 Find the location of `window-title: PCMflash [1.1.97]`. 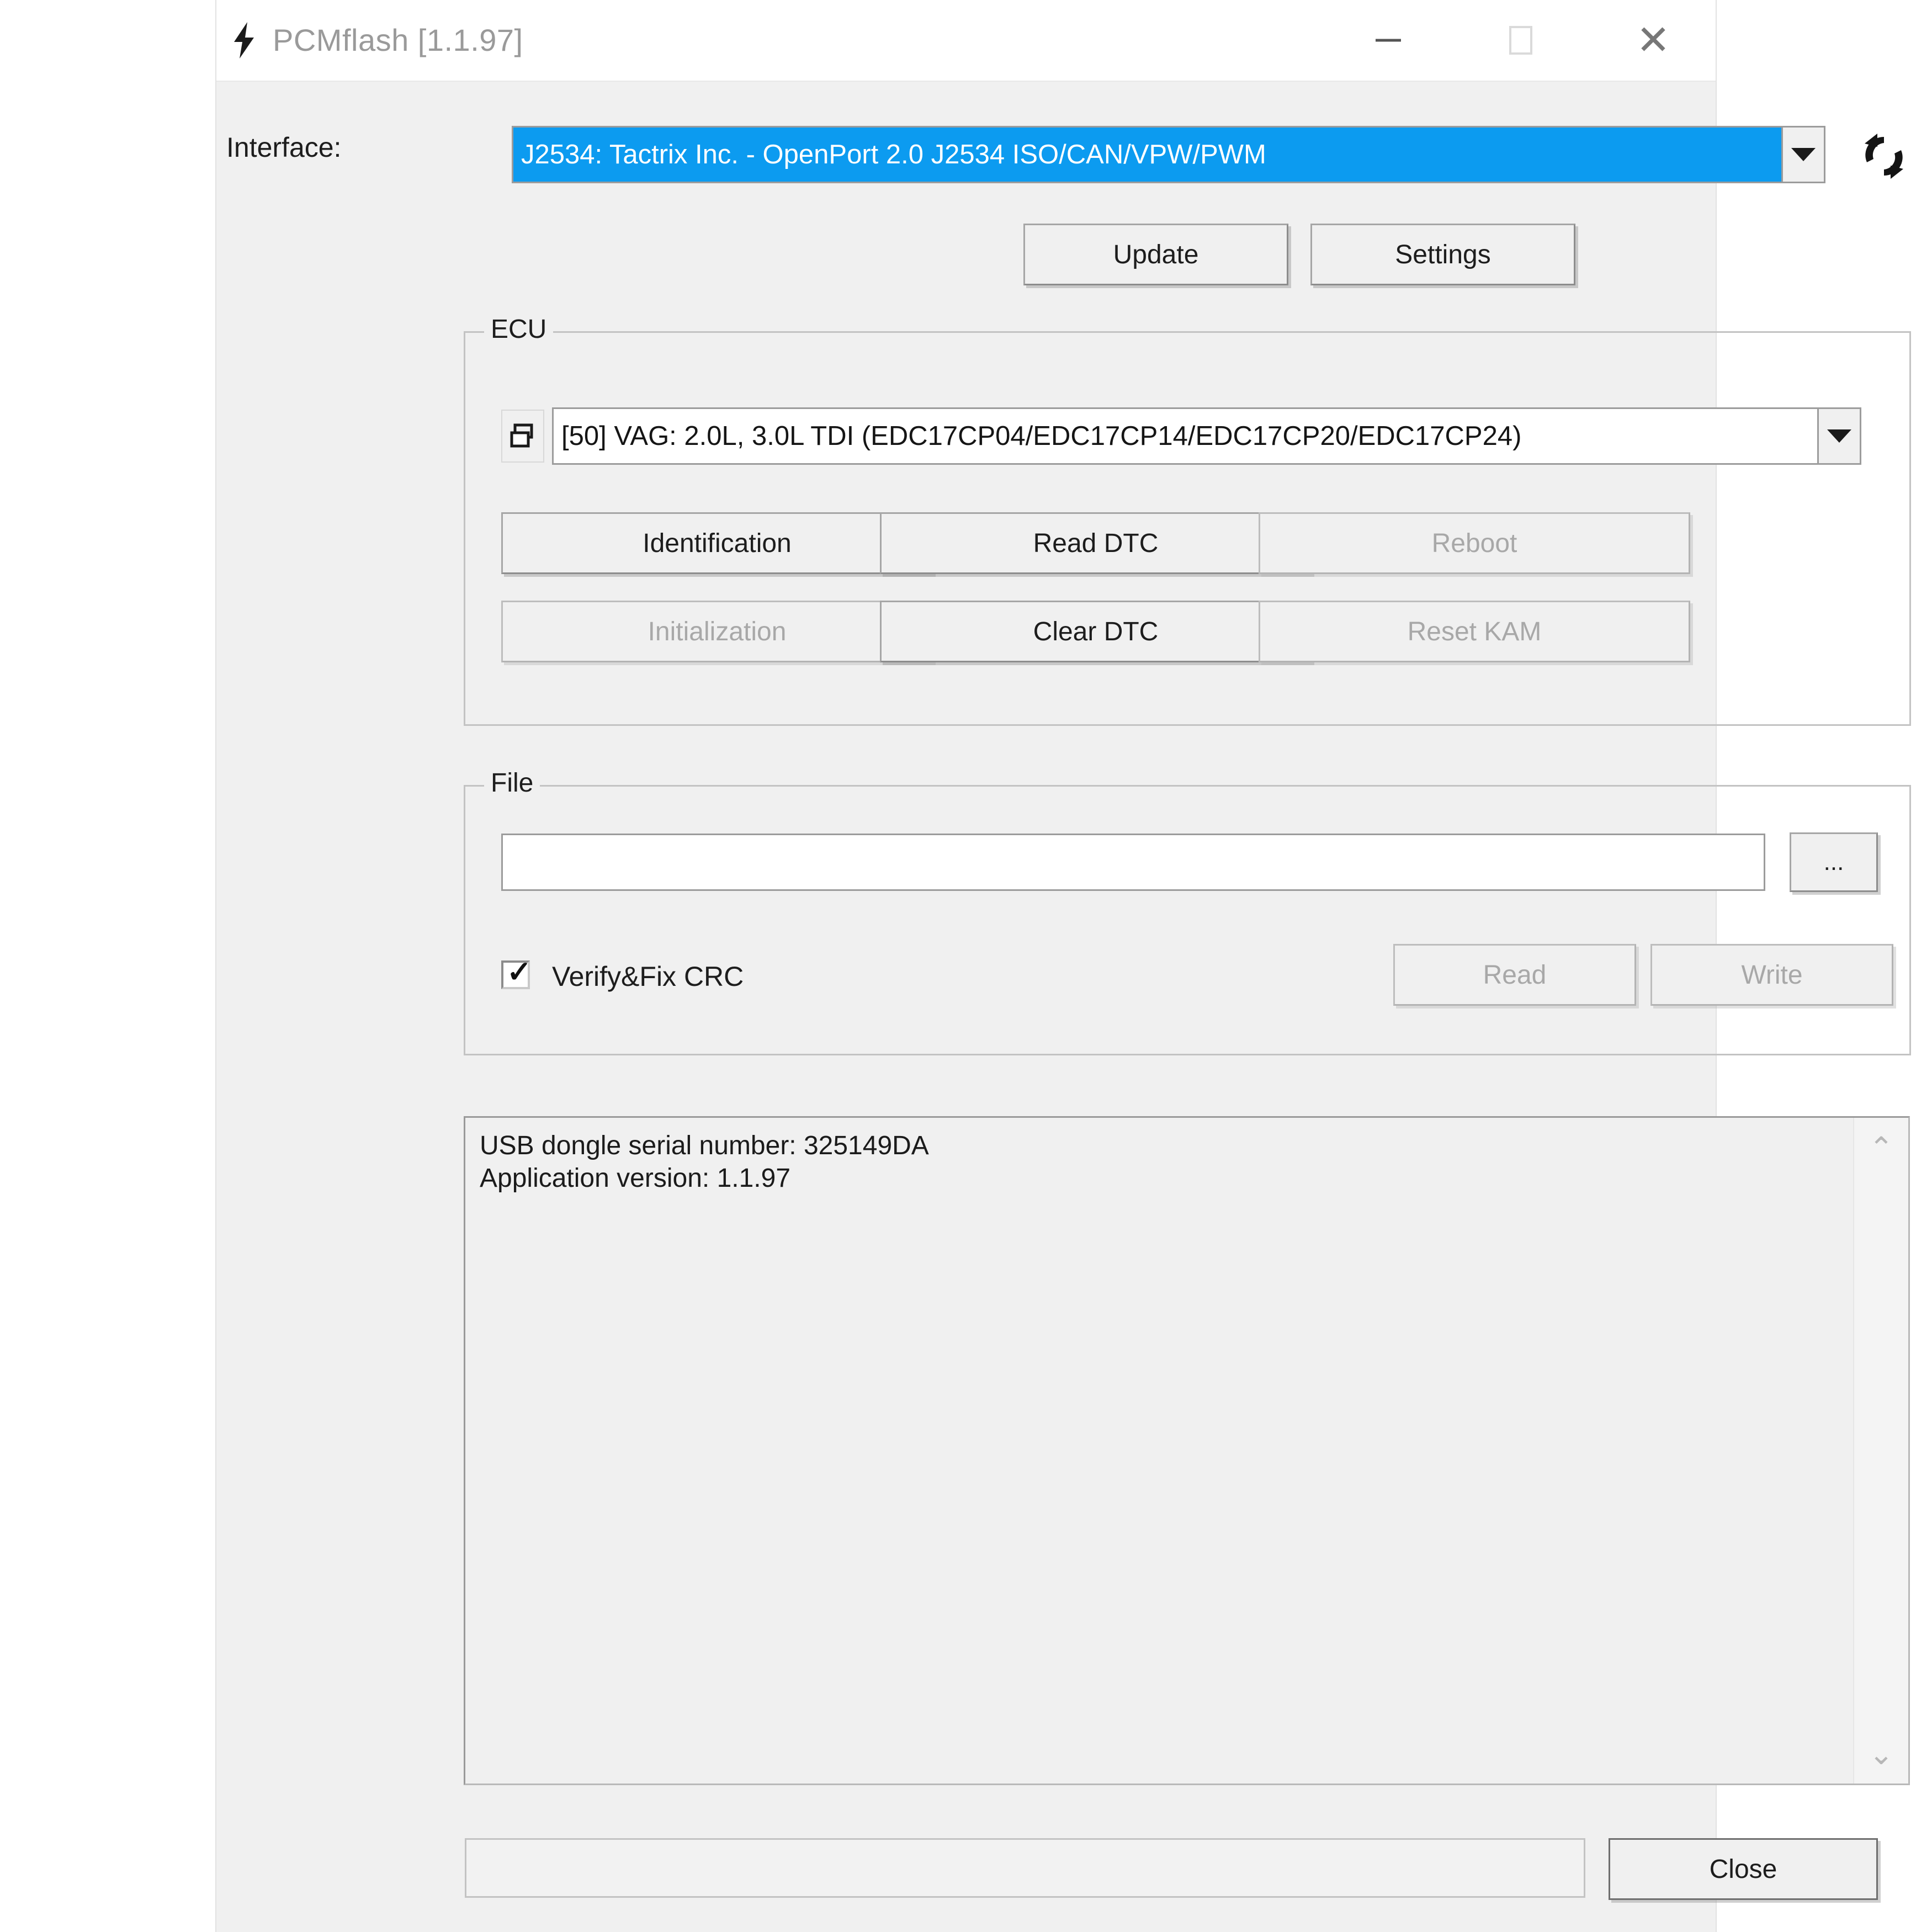

window-title: PCMflash [1.1.97] is located at coordinates (398, 40).